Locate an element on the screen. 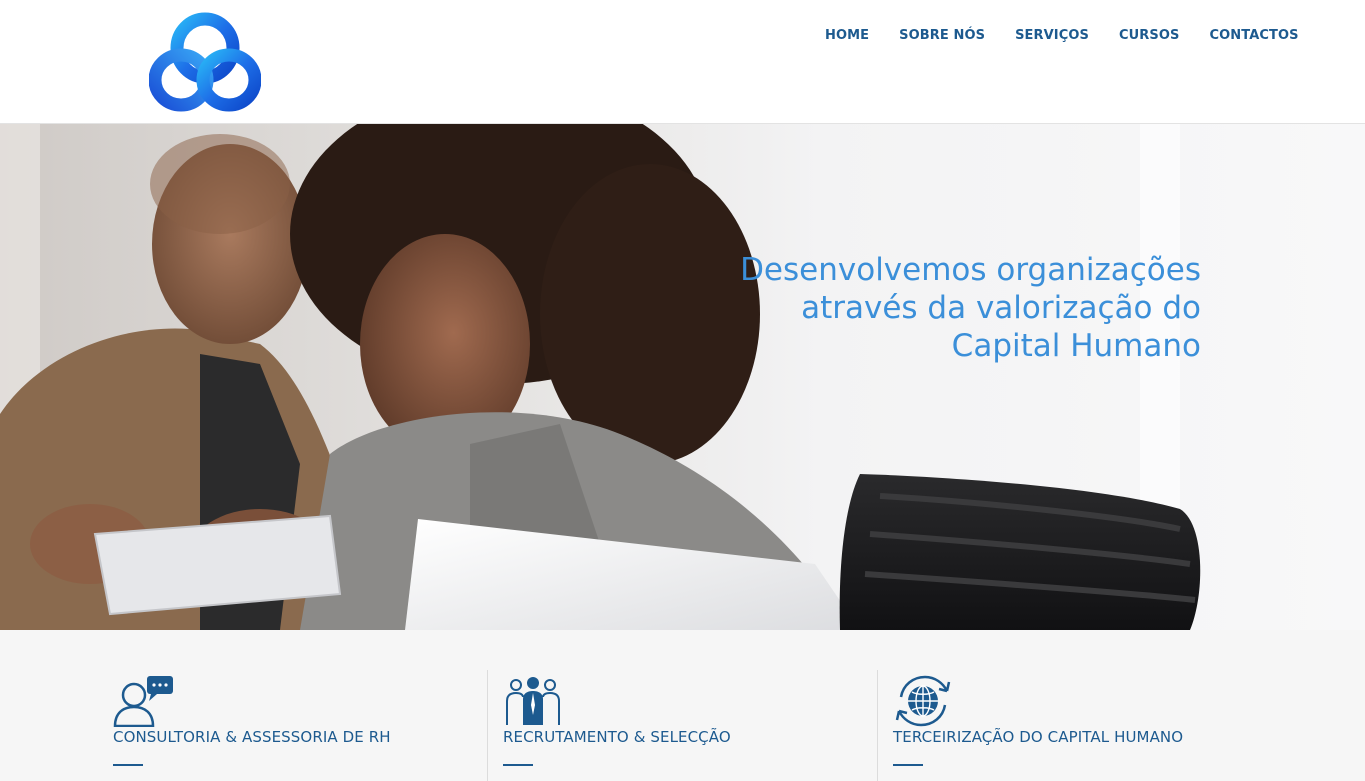 Image resolution: width=1365 pixels, height=781 pixels. nav-servicos: SERVIÇOS is located at coordinates (1052, 36).